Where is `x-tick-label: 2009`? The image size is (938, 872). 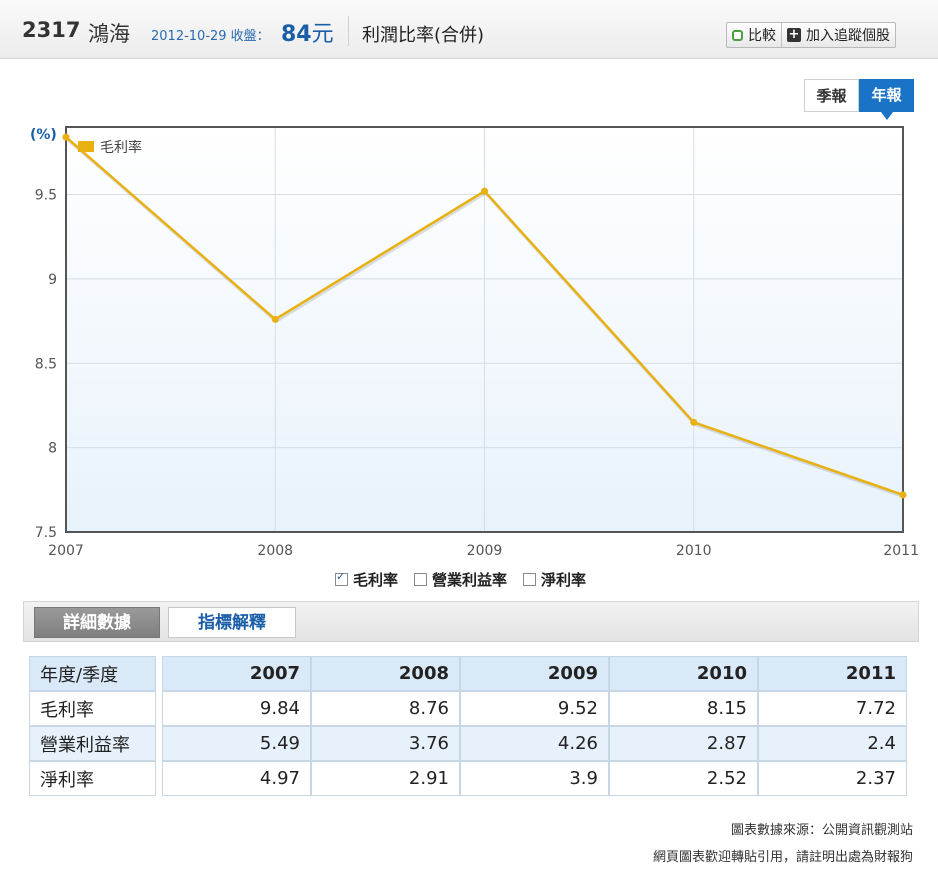 x-tick-label: 2009 is located at coordinates (485, 551).